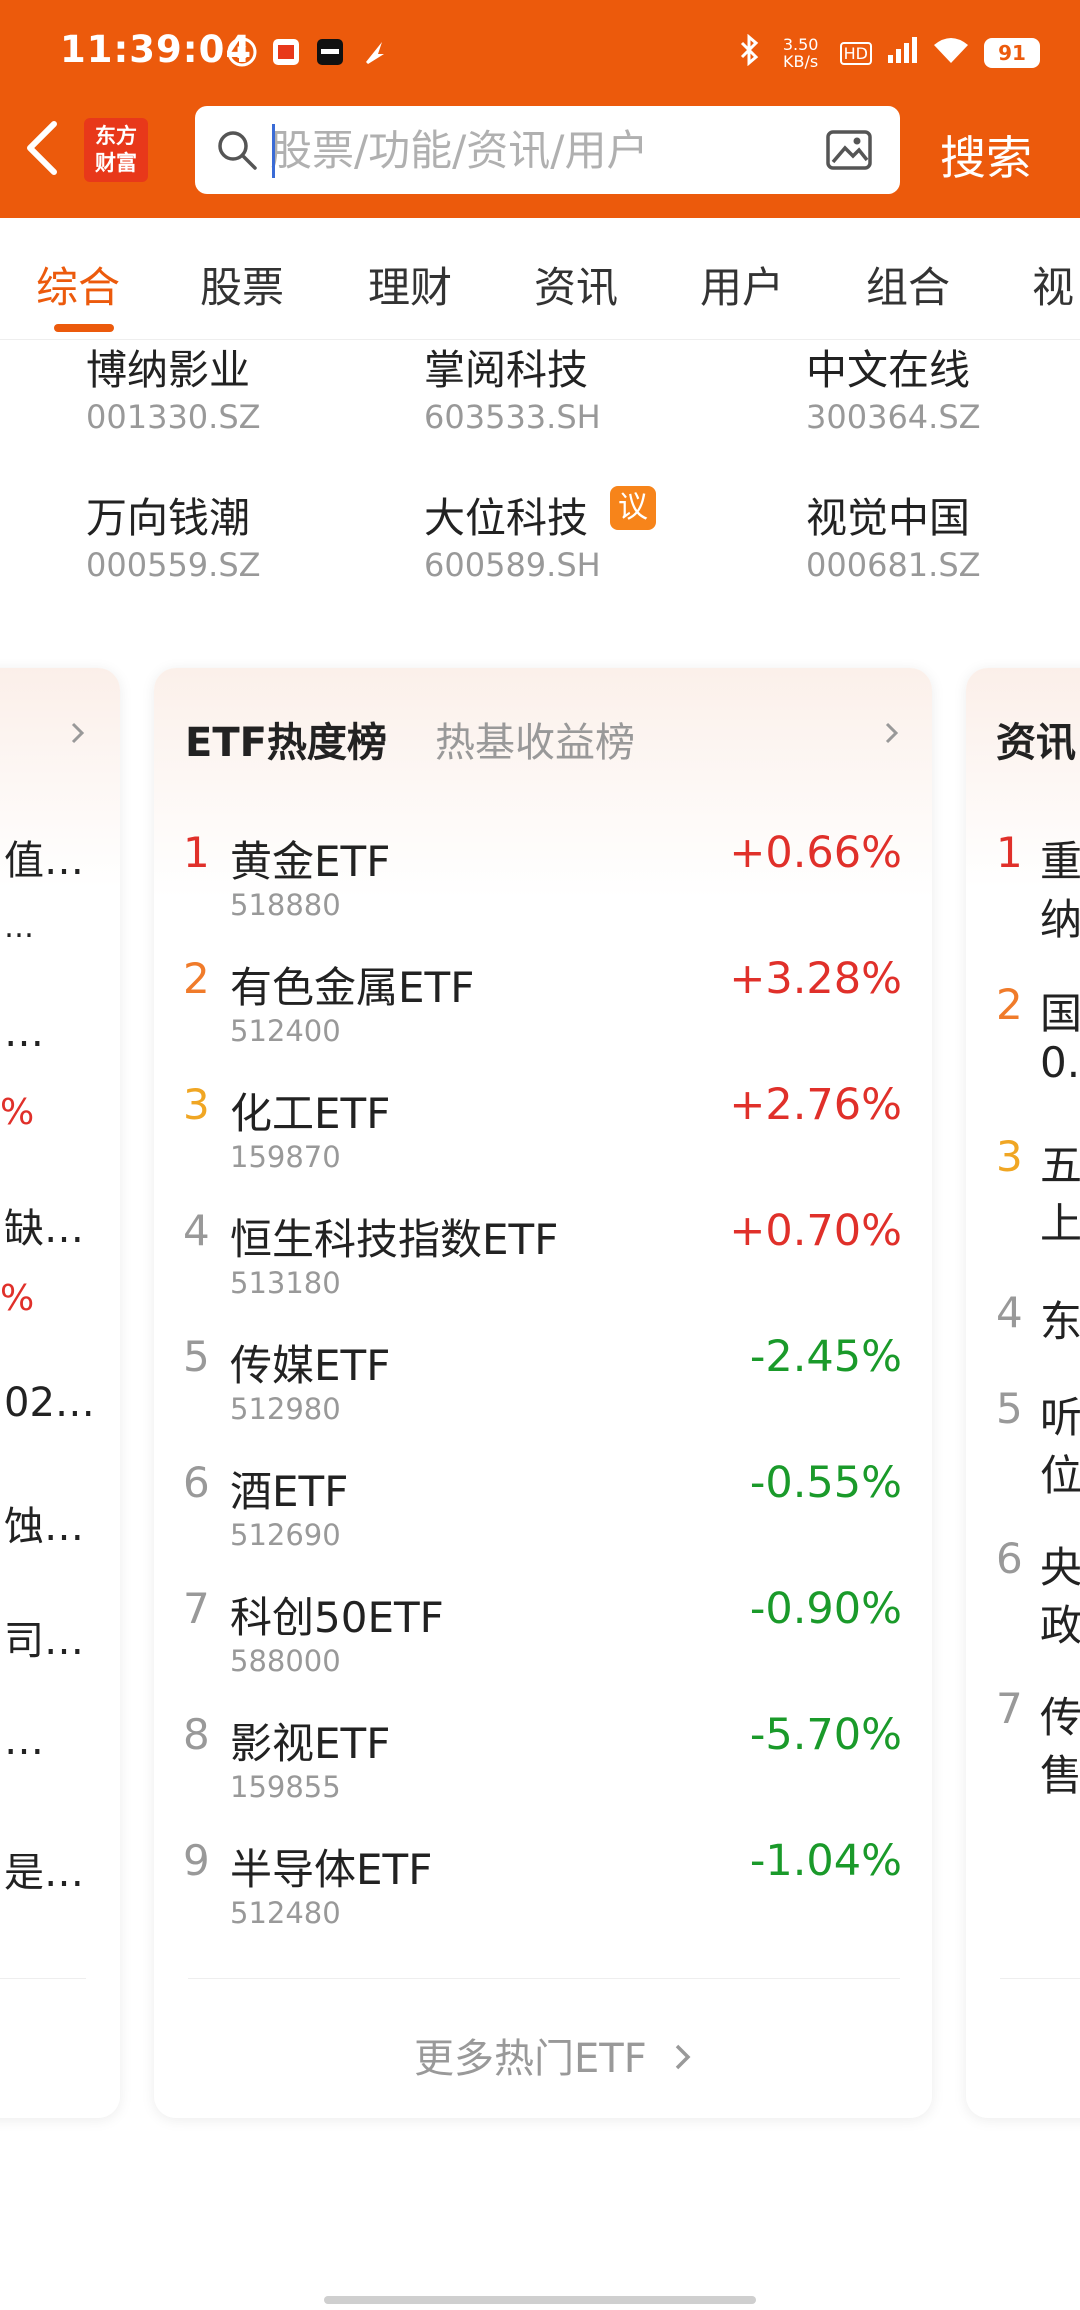  What do you see at coordinates (825, 1735) in the screenshot?
I see `etf-change: -5.70%` at bounding box center [825, 1735].